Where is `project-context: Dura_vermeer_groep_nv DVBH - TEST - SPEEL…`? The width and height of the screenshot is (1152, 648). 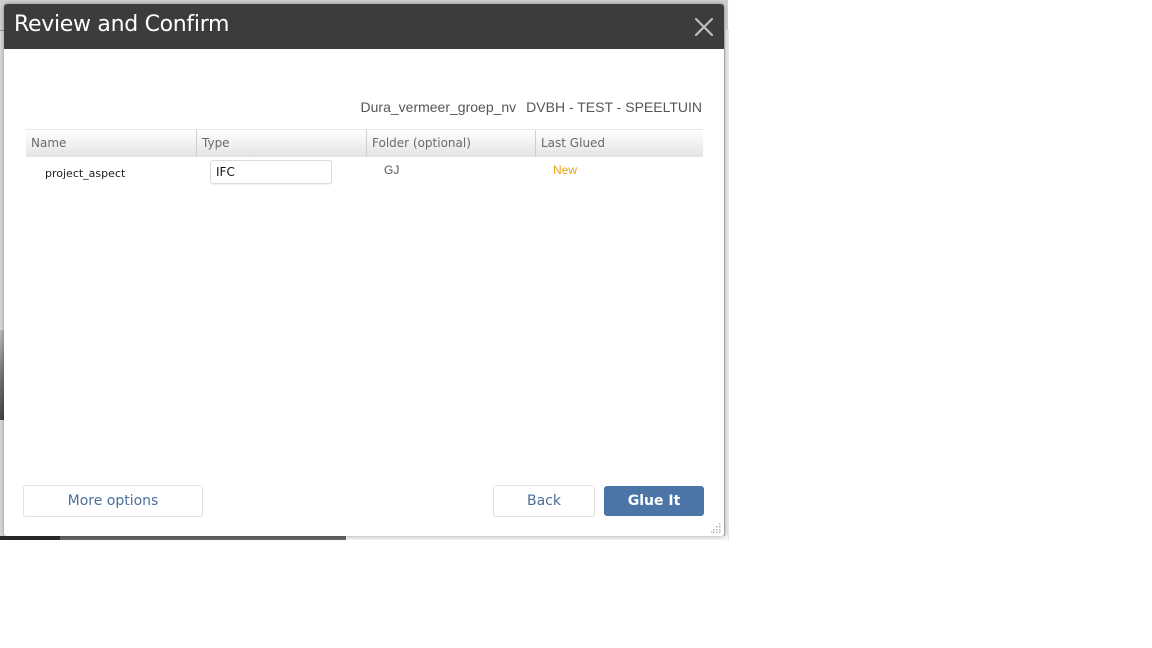
project-context: Dura_vermeer_groep_nv DVBH - TEST - SPEEL… is located at coordinates (531, 107).